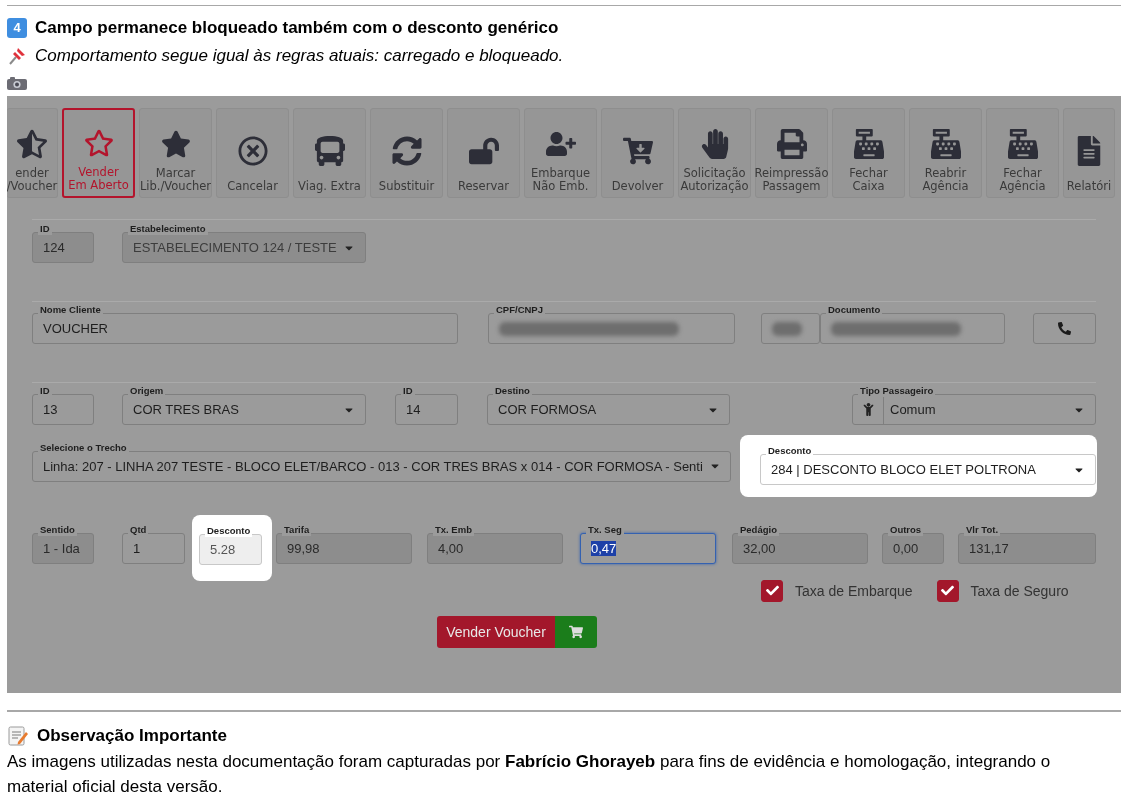 The width and height of the screenshot is (1126, 812). What do you see at coordinates (529, 774) in the screenshot?
I see `body-paragraph: As imagens utilizadas nesta documentação foram capturadas por Fabrício Ghorayeb para fins de evidência e homologação, integrando o material oficial desta versão.` at bounding box center [529, 774].